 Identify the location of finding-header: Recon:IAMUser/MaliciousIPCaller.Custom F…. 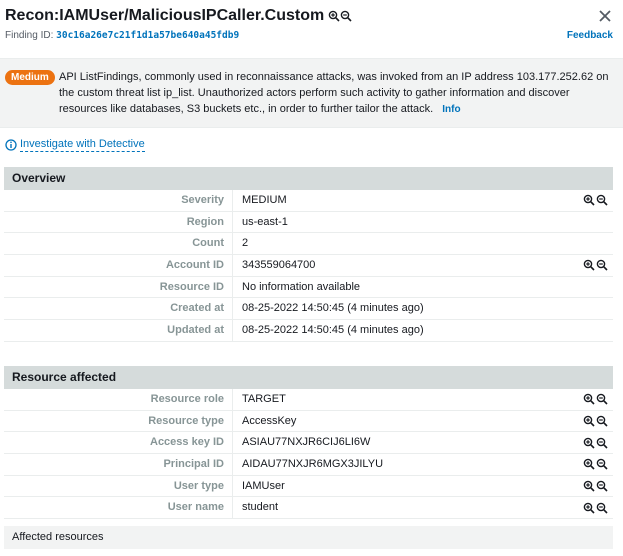
(311, 29).